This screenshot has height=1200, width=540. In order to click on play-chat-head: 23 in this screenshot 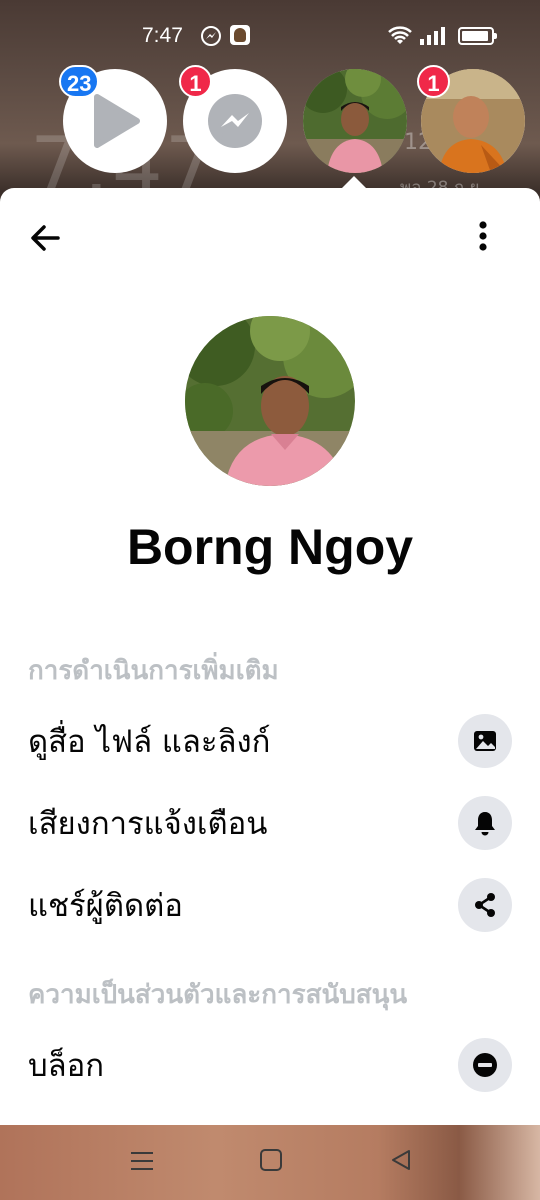, I will do `click(113, 119)`.